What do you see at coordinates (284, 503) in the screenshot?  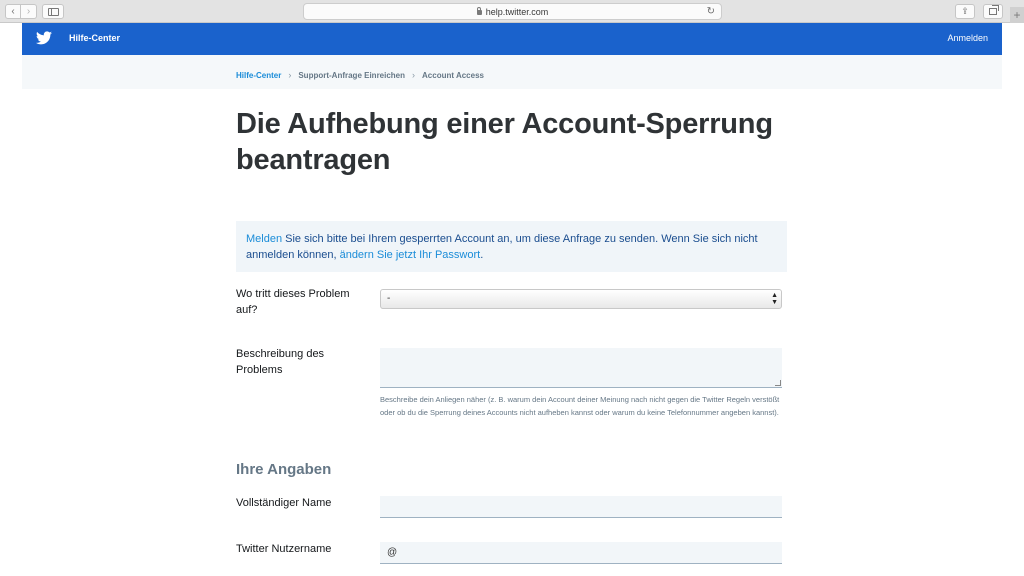 I see `full-name-label: Vollständiger Name` at bounding box center [284, 503].